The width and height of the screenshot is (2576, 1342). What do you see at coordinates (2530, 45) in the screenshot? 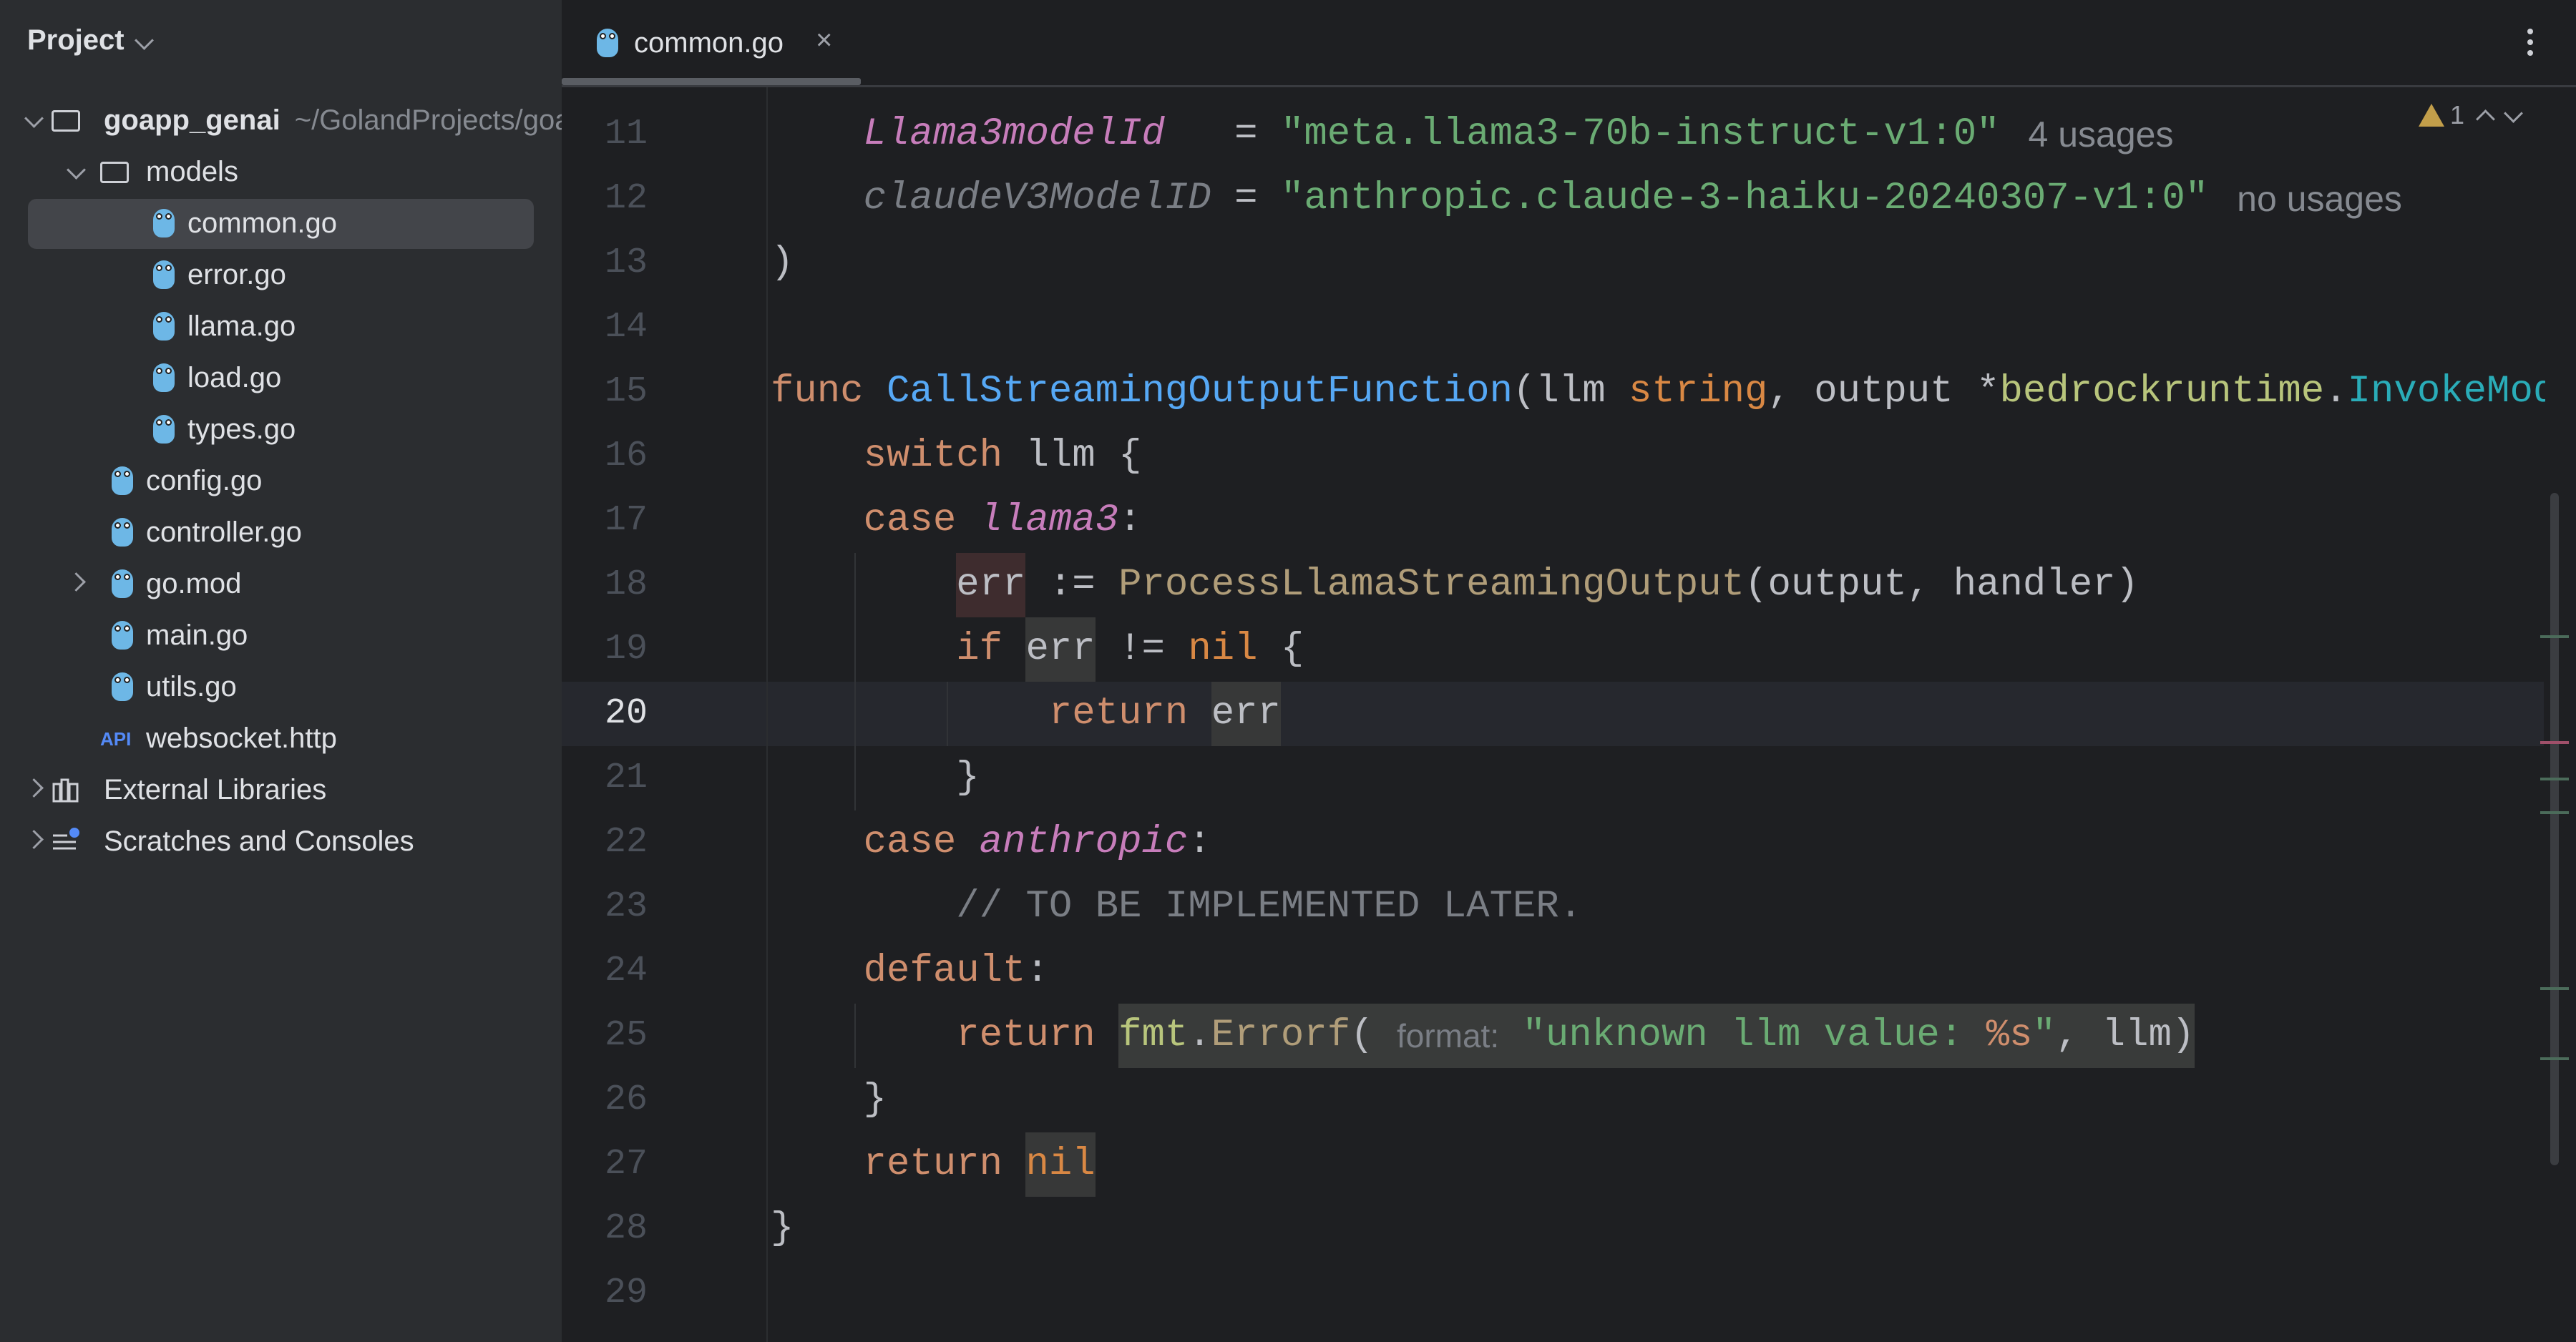
I see `more-options-icon` at bounding box center [2530, 45].